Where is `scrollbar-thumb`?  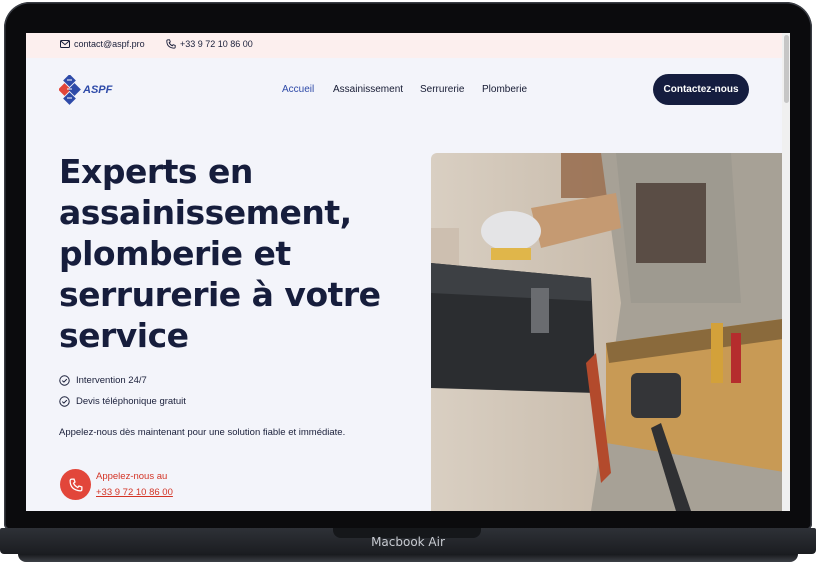 scrollbar-thumb is located at coordinates (786, 69).